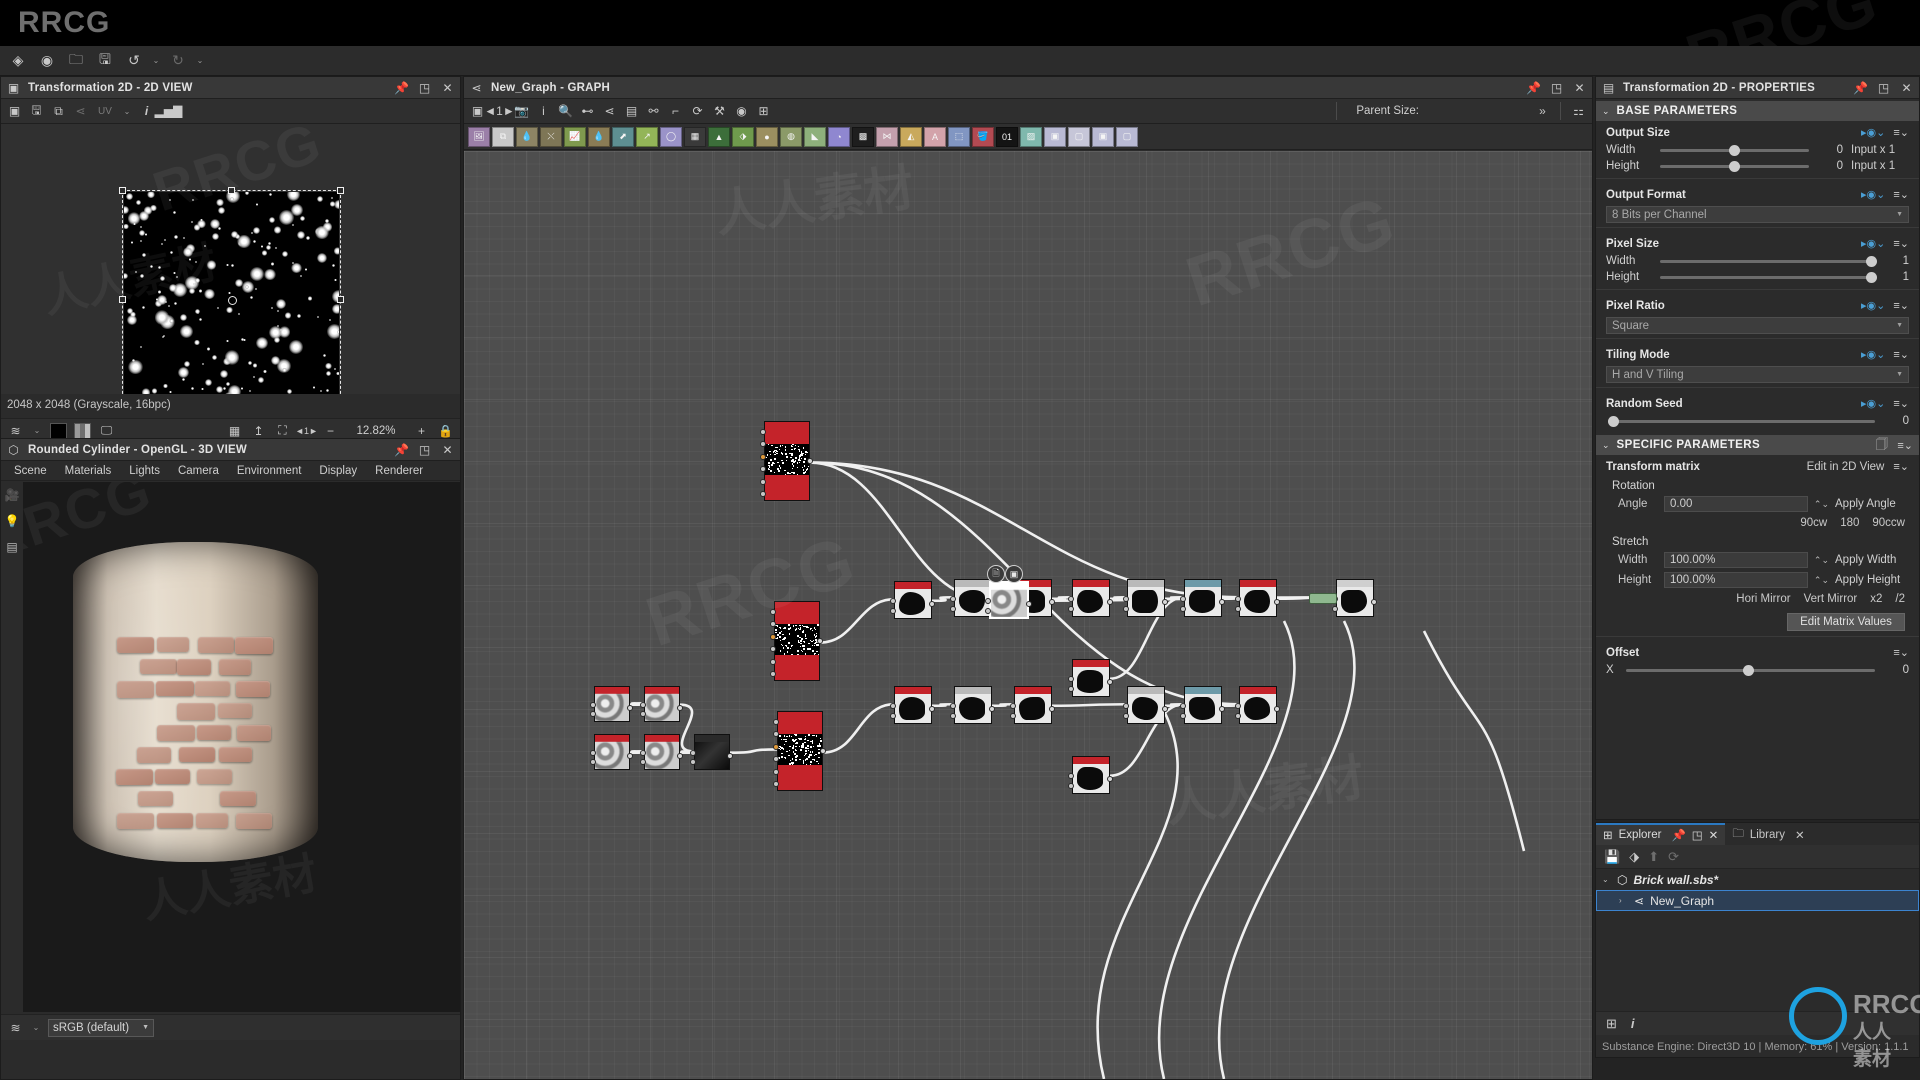 The height and width of the screenshot is (1080, 1920). Describe the element at coordinates (565, 111) in the screenshot. I see `search-icon: 🔍` at that location.